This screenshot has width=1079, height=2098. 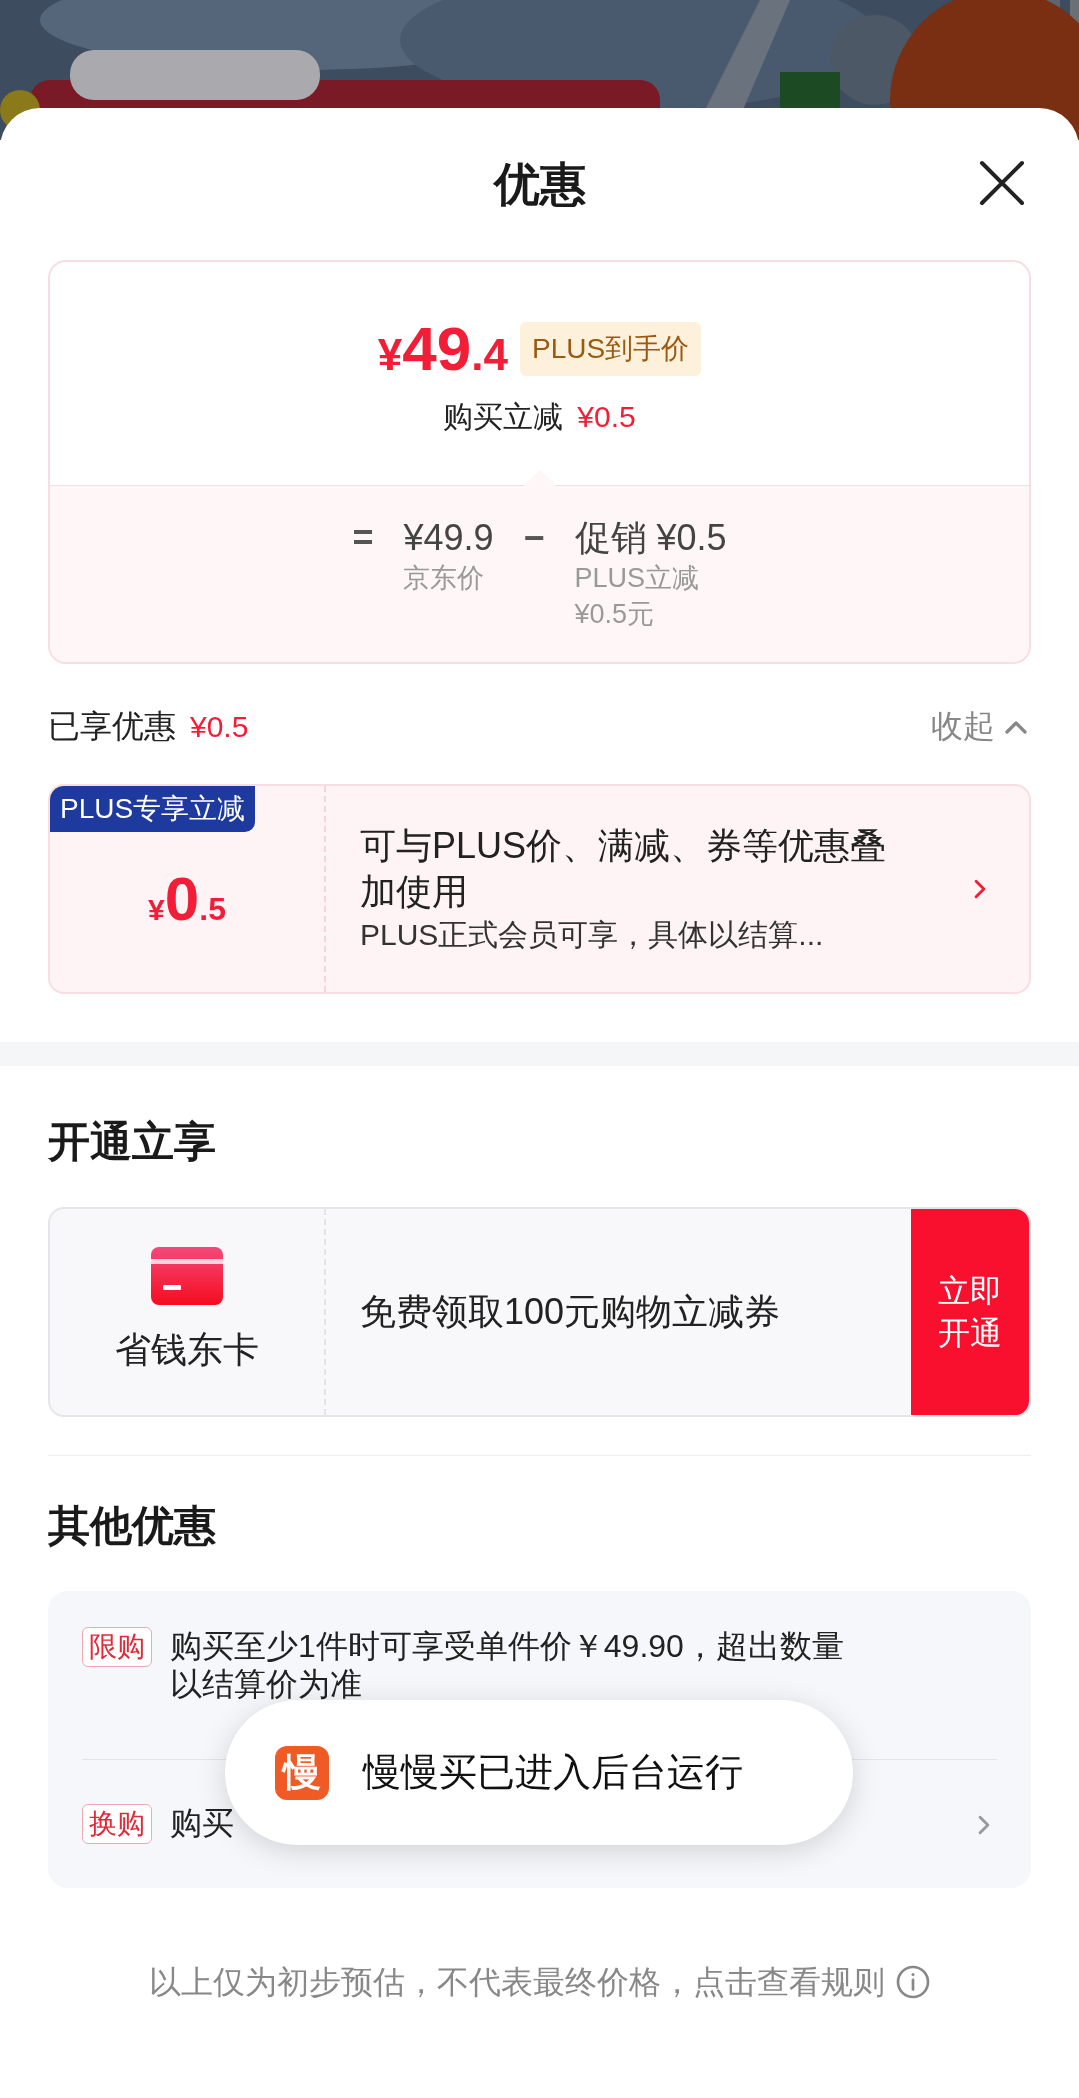 What do you see at coordinates (444, 578) in the screenshot?
I see `breakdown-note: 京东价` at bounding box center [444, 578].